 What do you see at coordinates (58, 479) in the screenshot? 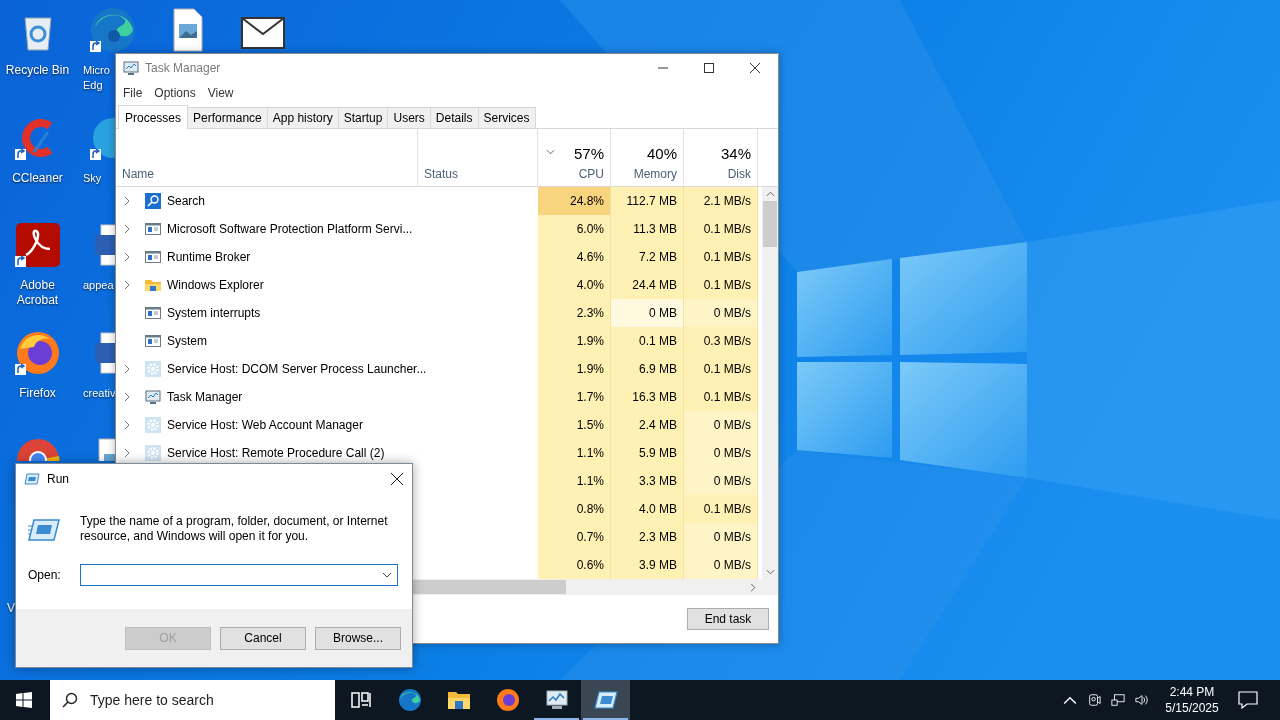
I see `window-title: Run` at bounding box center [58, 479].